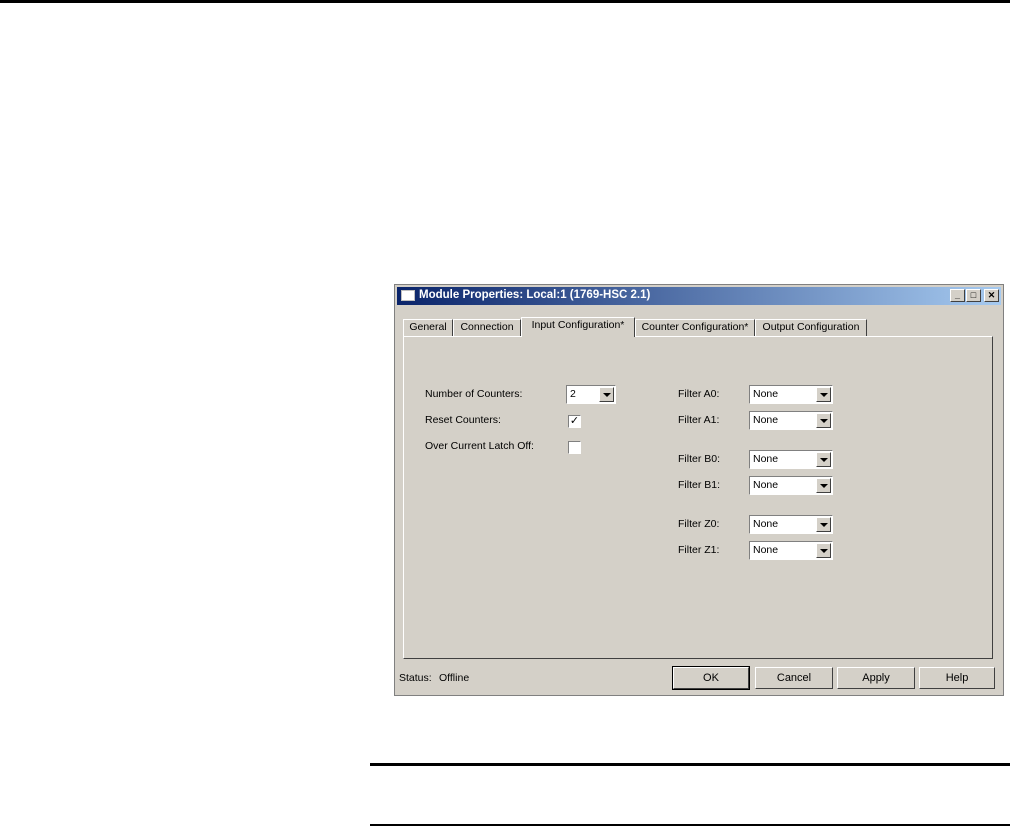 The height and width of the screenshot is (828, 1010). What do you see at coordinates (487, 327) in the screenshot?
I see `tab-connection: Connection` at bounding box center [487, 327].